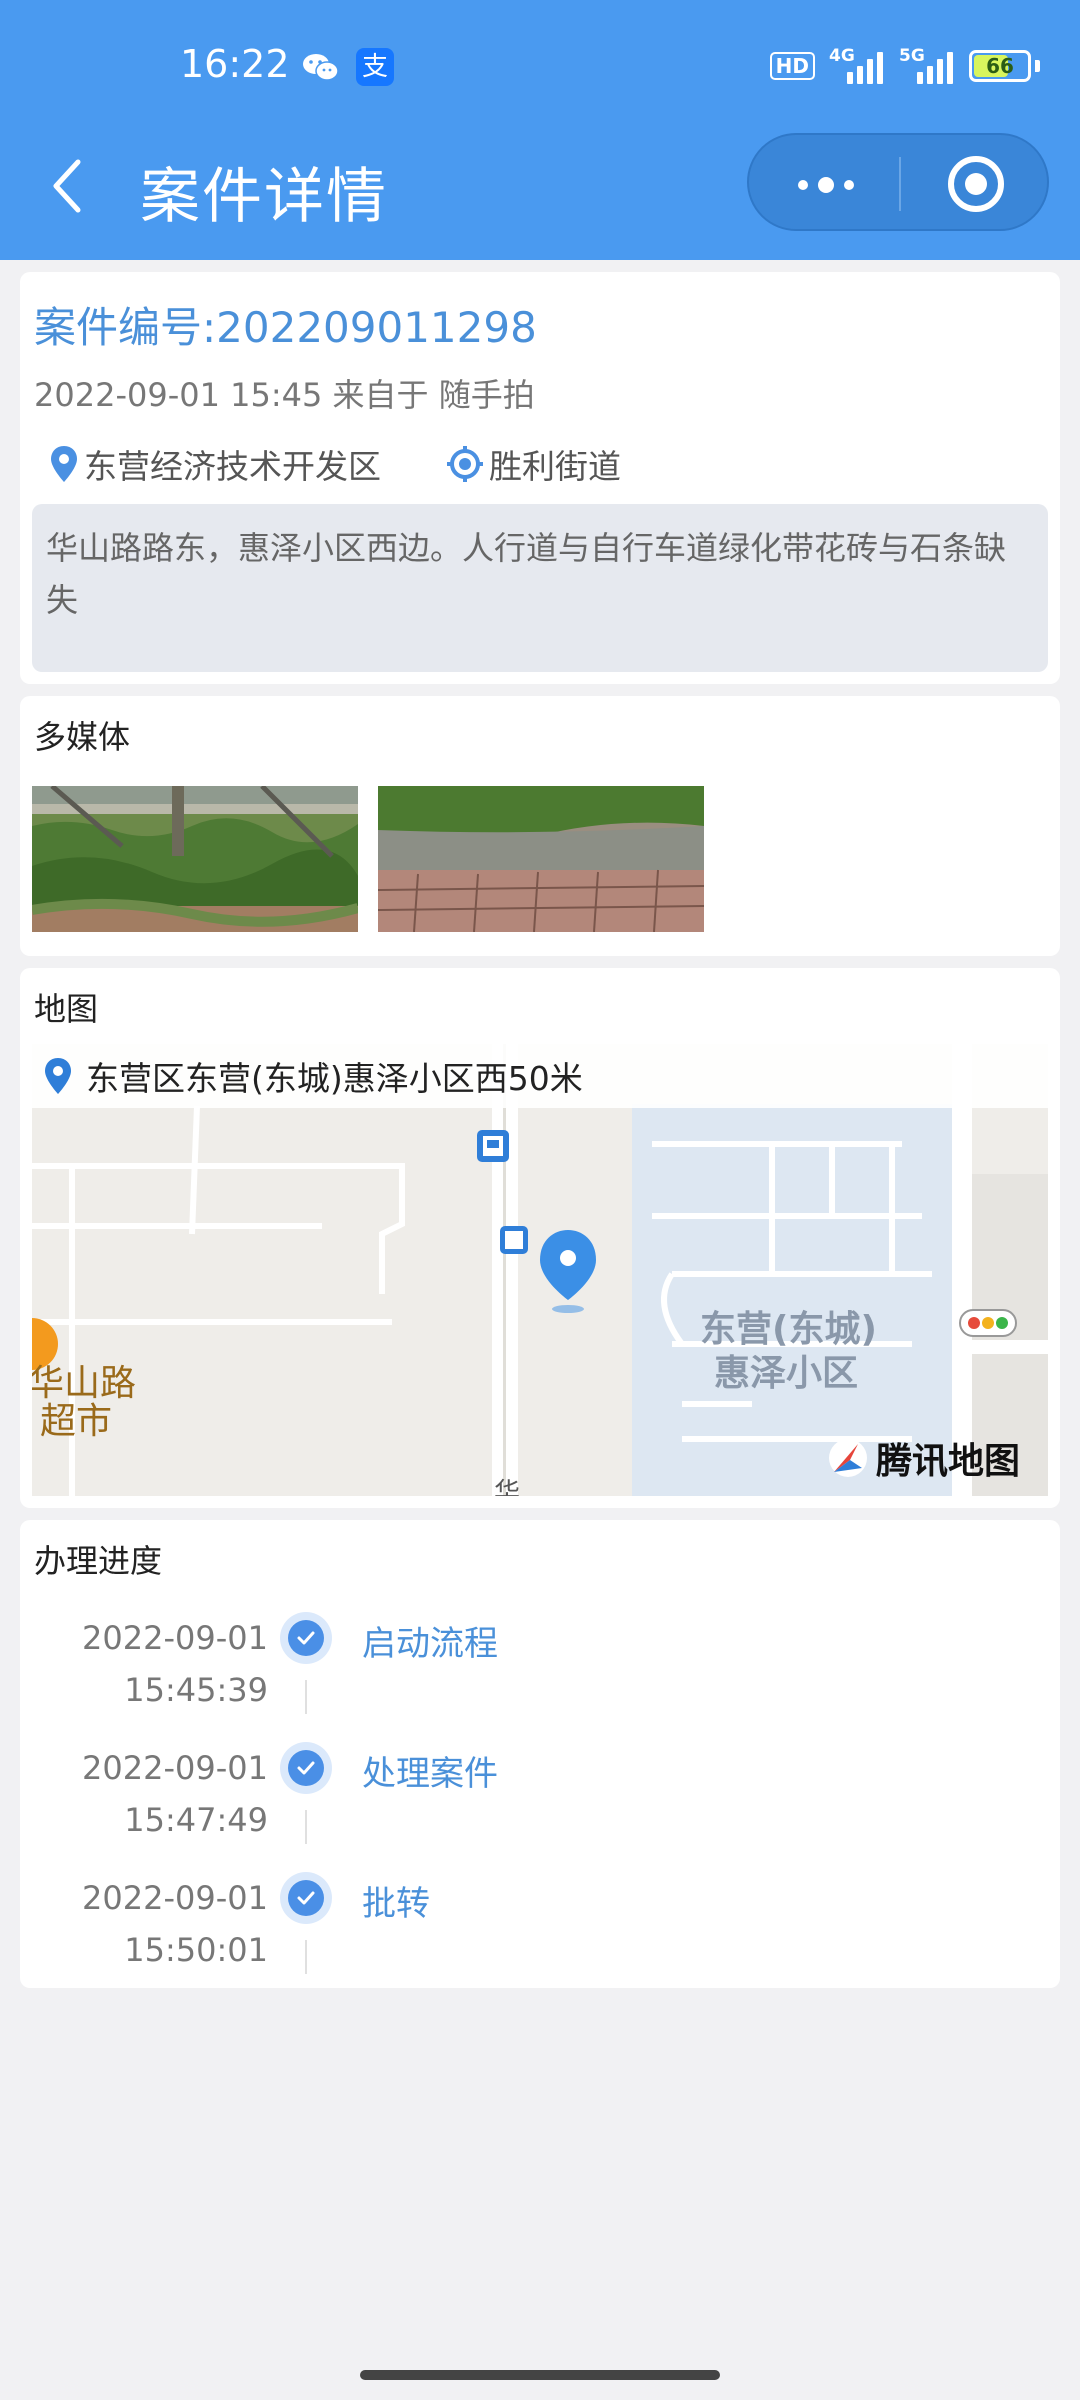 The width and height of the screenshot is (1080, 2400). Describe the element at coordinates (396, 1904) in the screenshot. I see `step-3-label: 批转` at that location.